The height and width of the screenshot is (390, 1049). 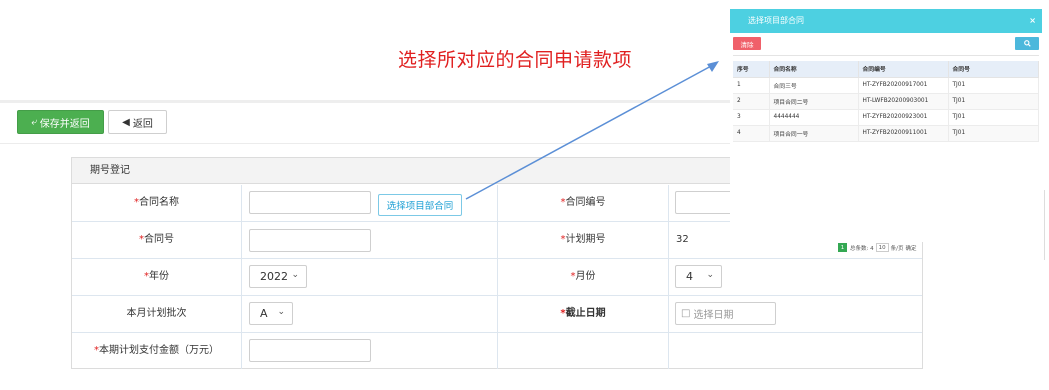 I want to click on year-label: *年份, so click(x=156, y=276).